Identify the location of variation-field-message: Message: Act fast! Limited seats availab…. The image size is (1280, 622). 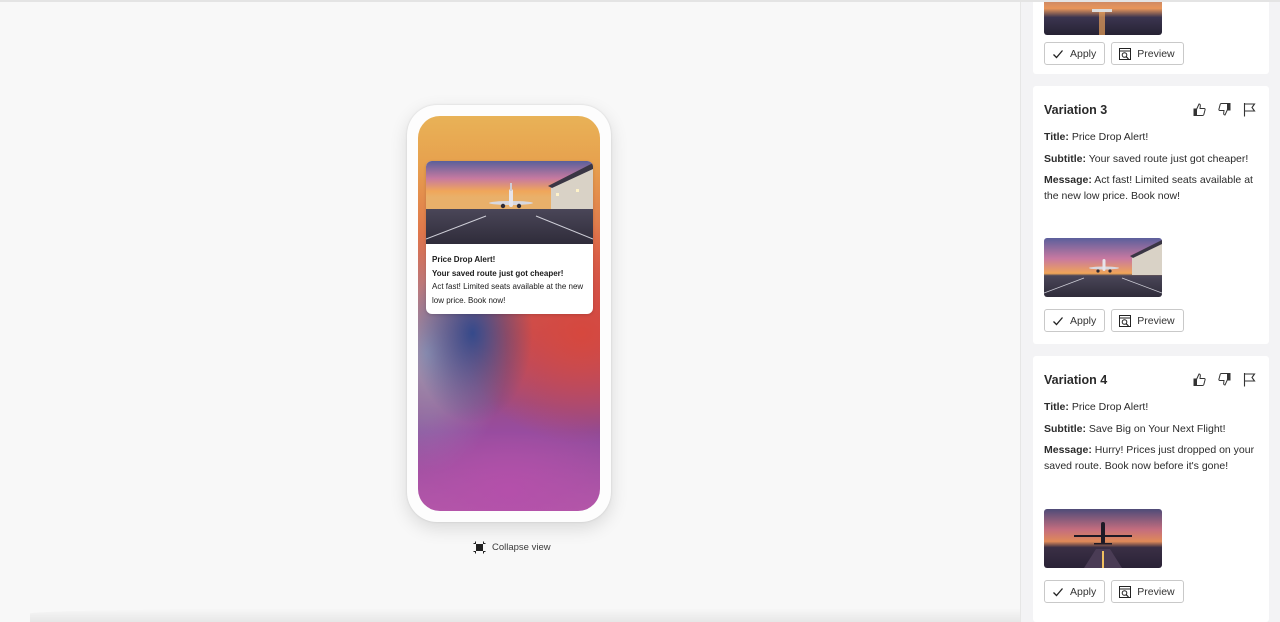
(1148, 188).